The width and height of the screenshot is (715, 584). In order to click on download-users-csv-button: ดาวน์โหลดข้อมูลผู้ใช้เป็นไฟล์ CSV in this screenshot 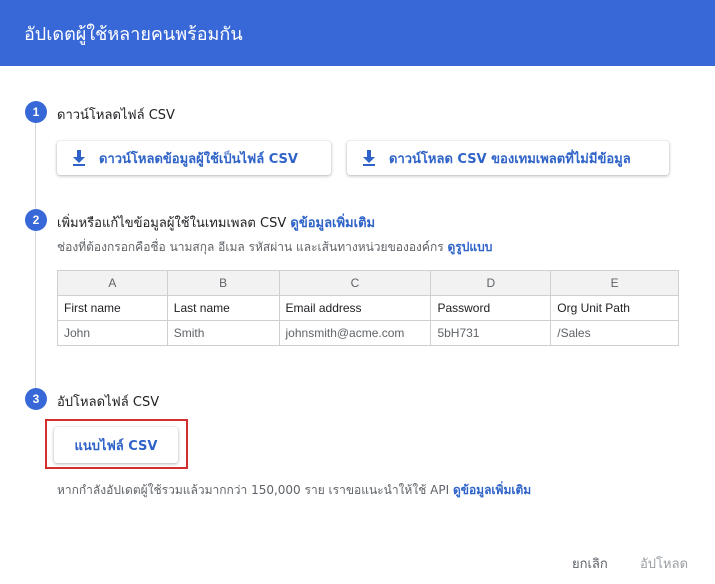, I will do `click(194, 158)`.